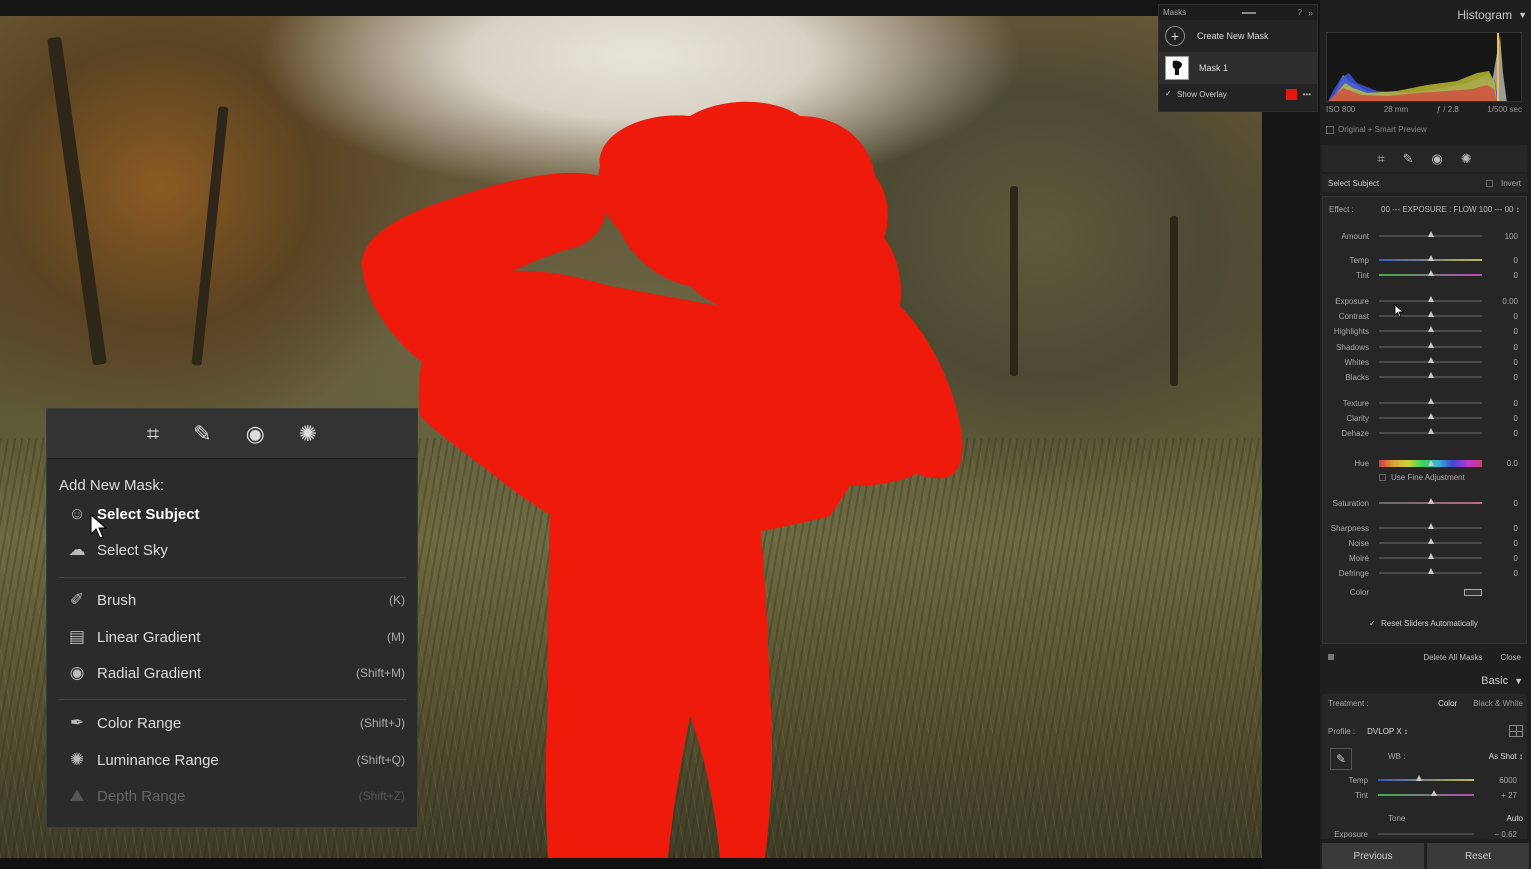 Image resolution: width=1531 pixels, height=869 pixels. Describe the element at coordinates (1507, 795) in the screenshot. I see `tint-value: + 27` at that location.